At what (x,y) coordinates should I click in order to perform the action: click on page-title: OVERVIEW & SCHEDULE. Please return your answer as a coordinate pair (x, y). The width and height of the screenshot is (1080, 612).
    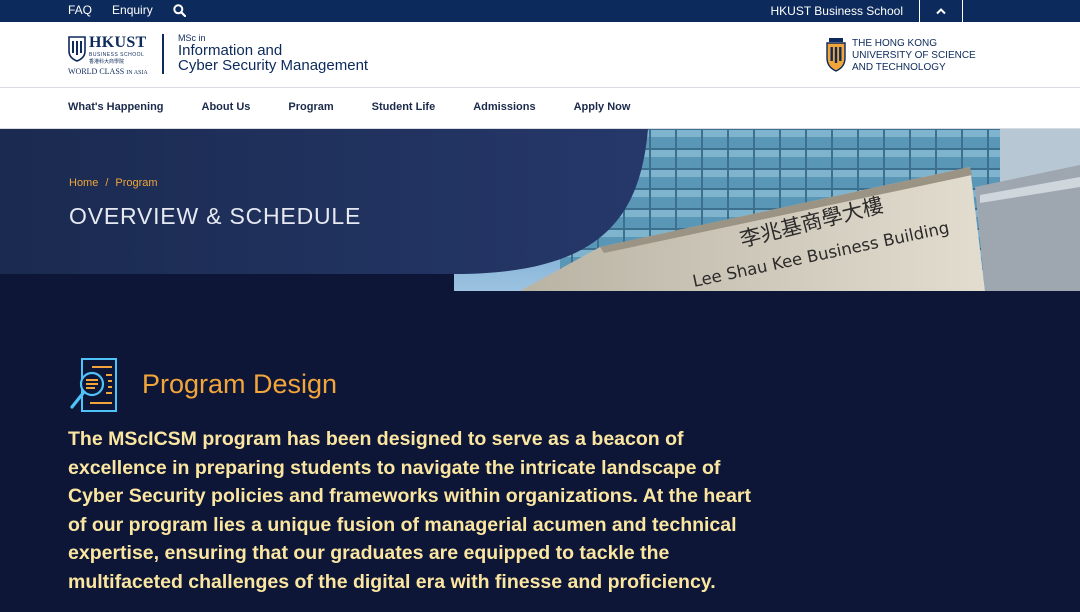
    Looking at the image, I should click on (215, 216).